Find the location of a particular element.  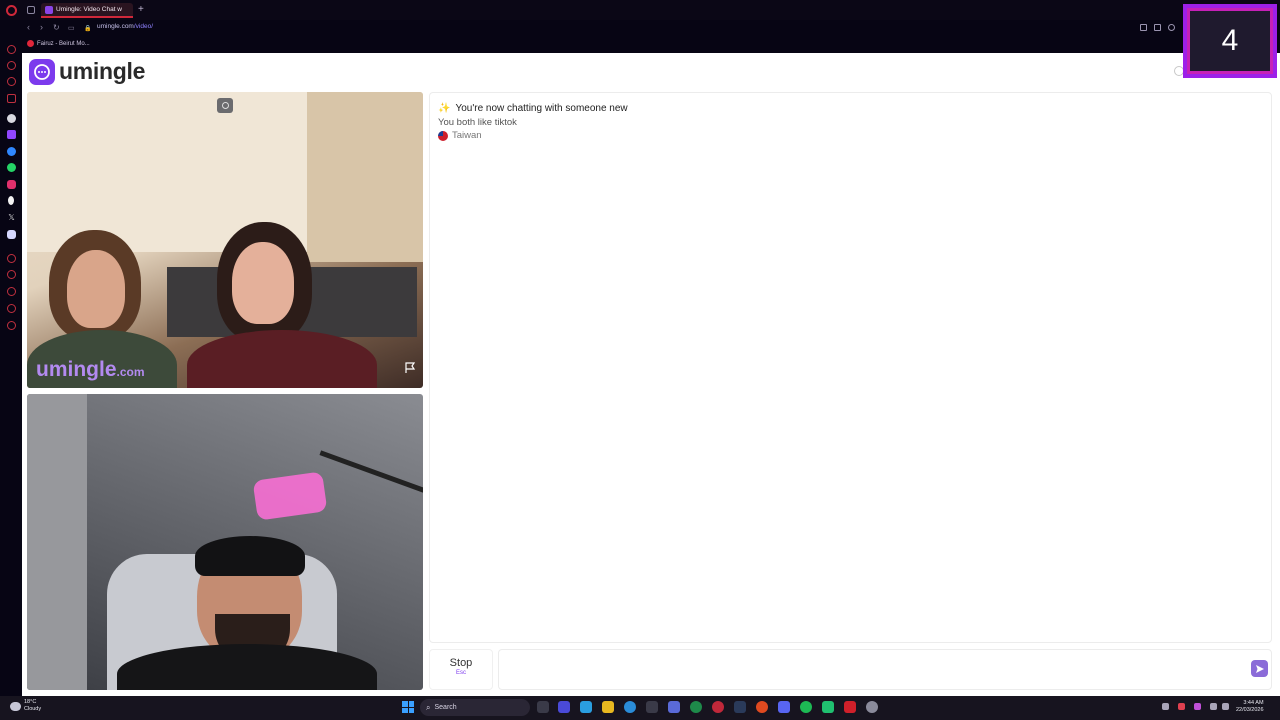

edge-icon is located at coordinates (630, 707).